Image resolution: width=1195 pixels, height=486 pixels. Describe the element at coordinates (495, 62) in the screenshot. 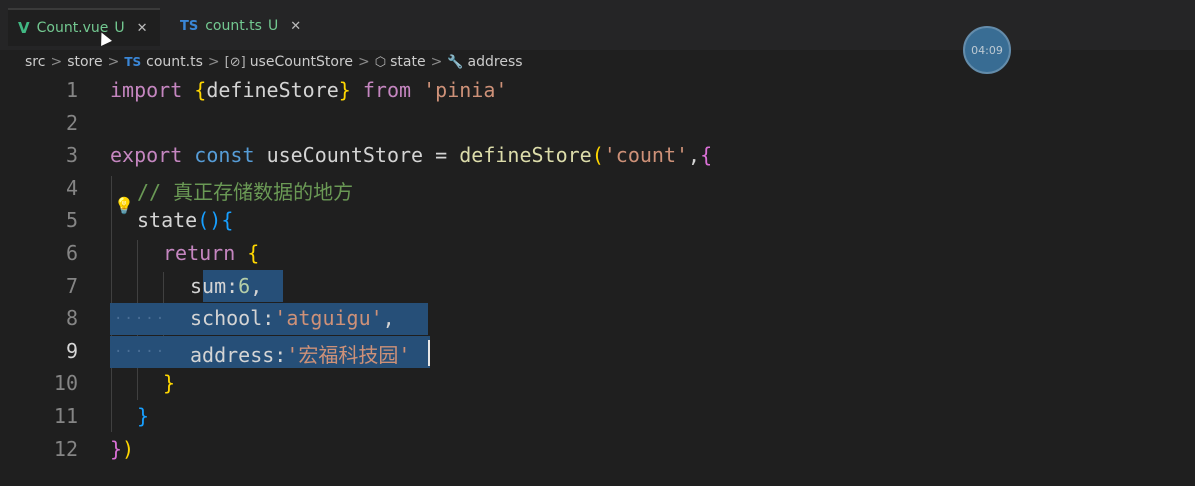

I see `breadcrumb-address: address` at that location.